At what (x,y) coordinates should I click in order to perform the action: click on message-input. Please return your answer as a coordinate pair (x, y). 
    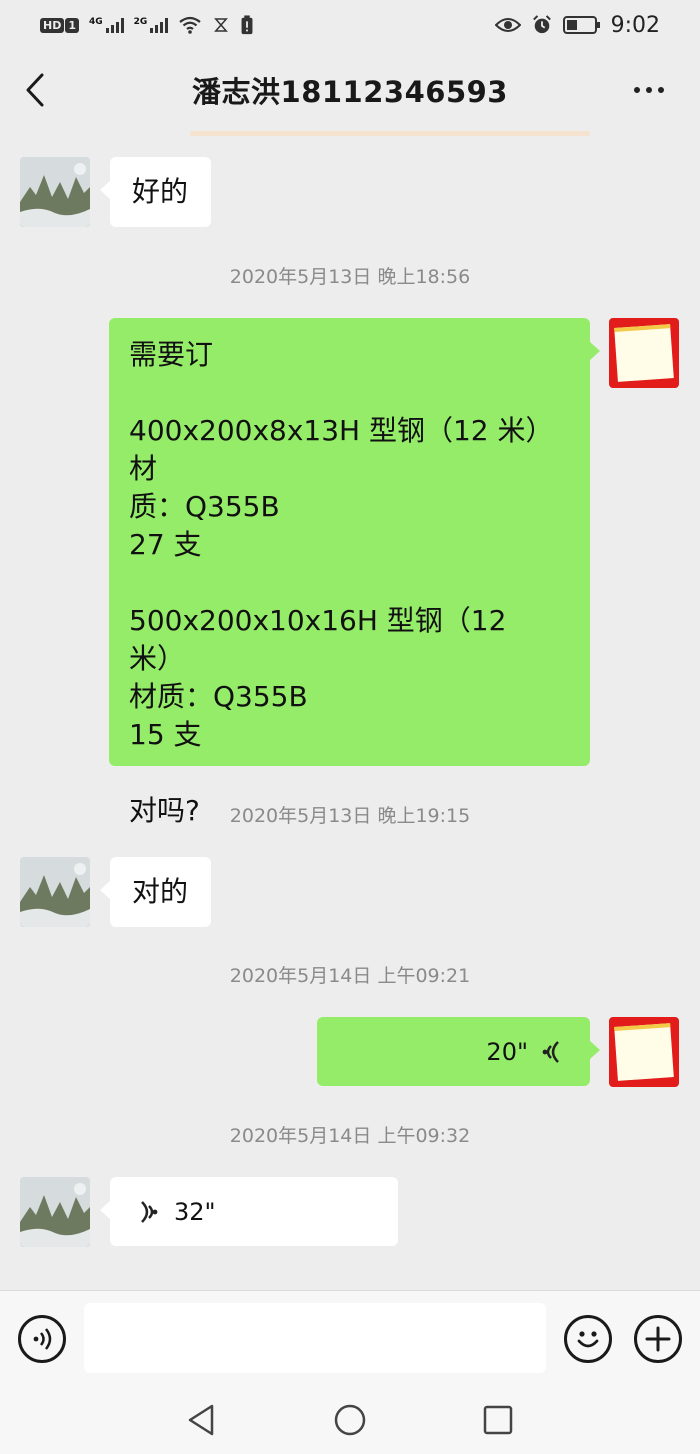
    Looking at the image, I should click on (315, 1338).